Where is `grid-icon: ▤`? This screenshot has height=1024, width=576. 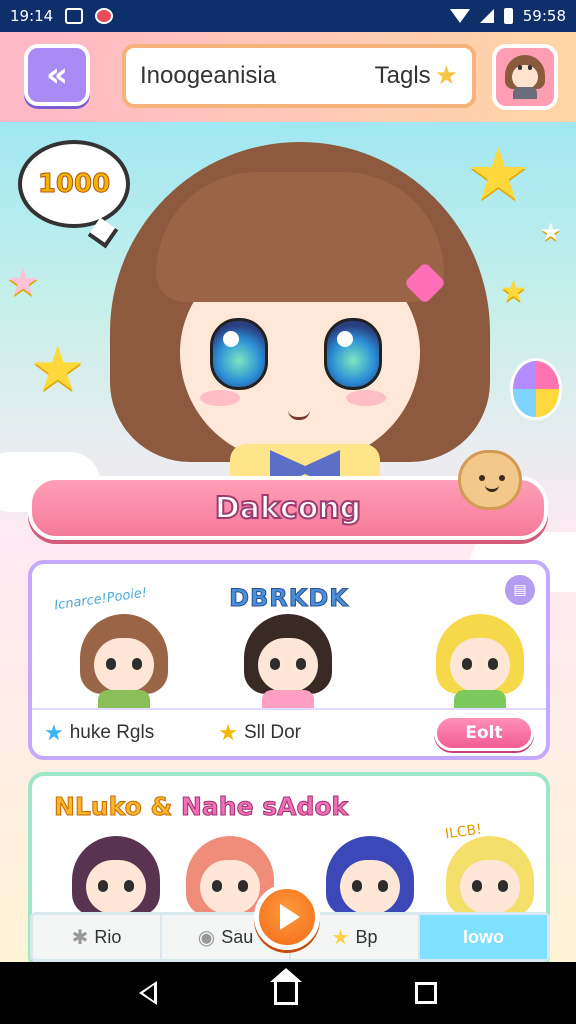 grid-icon: ▤ is located at coordinates (520, 590).